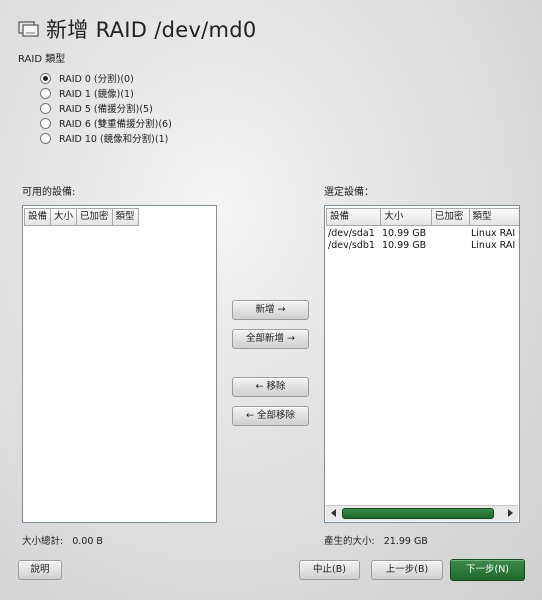 The width and height of the screenshot is (542, 600). I want to click on raid1-option: RAID 1 (鏡像)(1), so click(106, 93).